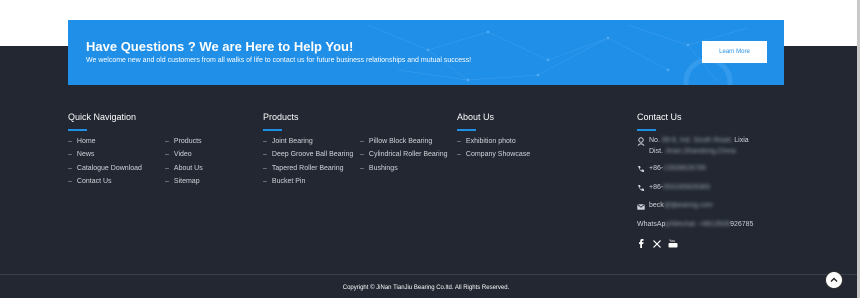 The width and height of the screenshot is (860, 298). Describe the element at coordinates (681, 205) in the screenshot. I see `contact-email: beck@tjbearing.com` at that location.